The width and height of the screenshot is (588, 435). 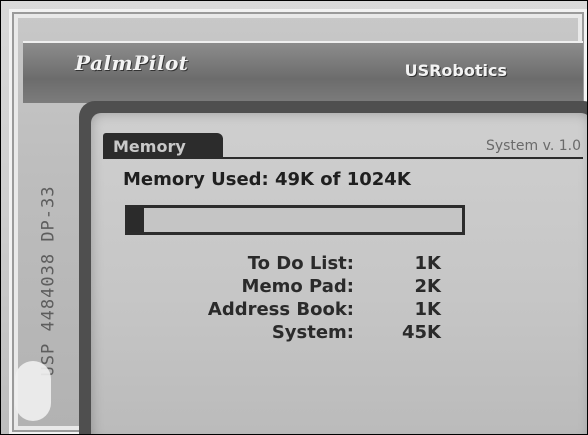 I want to click on title-underline, so click(x=343, y=158).